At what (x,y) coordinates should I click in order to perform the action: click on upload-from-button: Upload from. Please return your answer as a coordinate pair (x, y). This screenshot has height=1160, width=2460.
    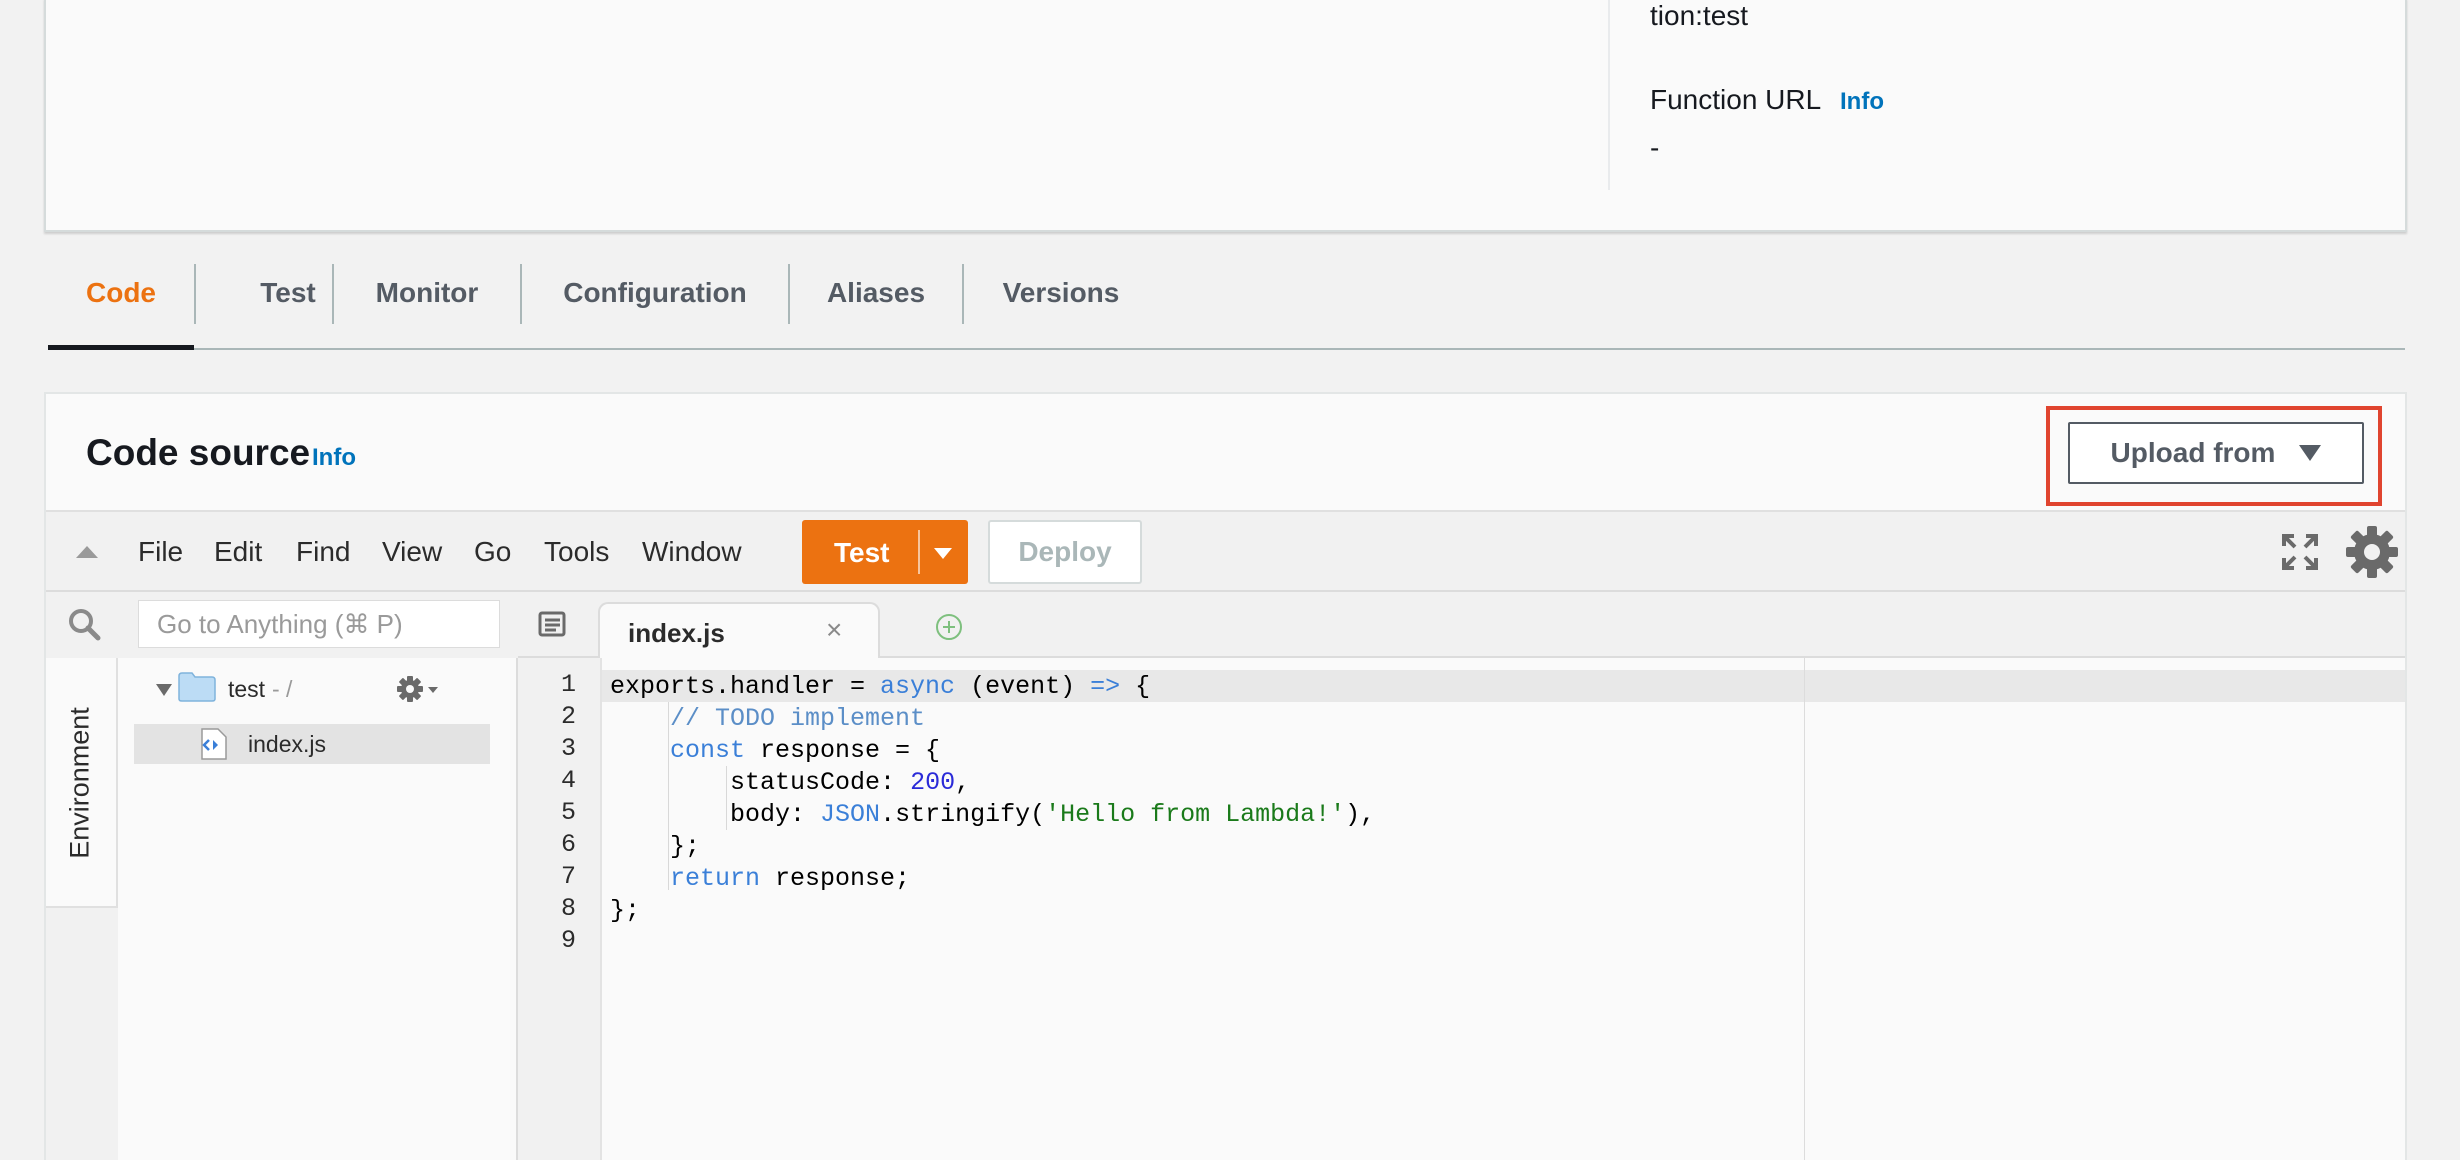
    Looking at the image, I should click on (2216, 453).